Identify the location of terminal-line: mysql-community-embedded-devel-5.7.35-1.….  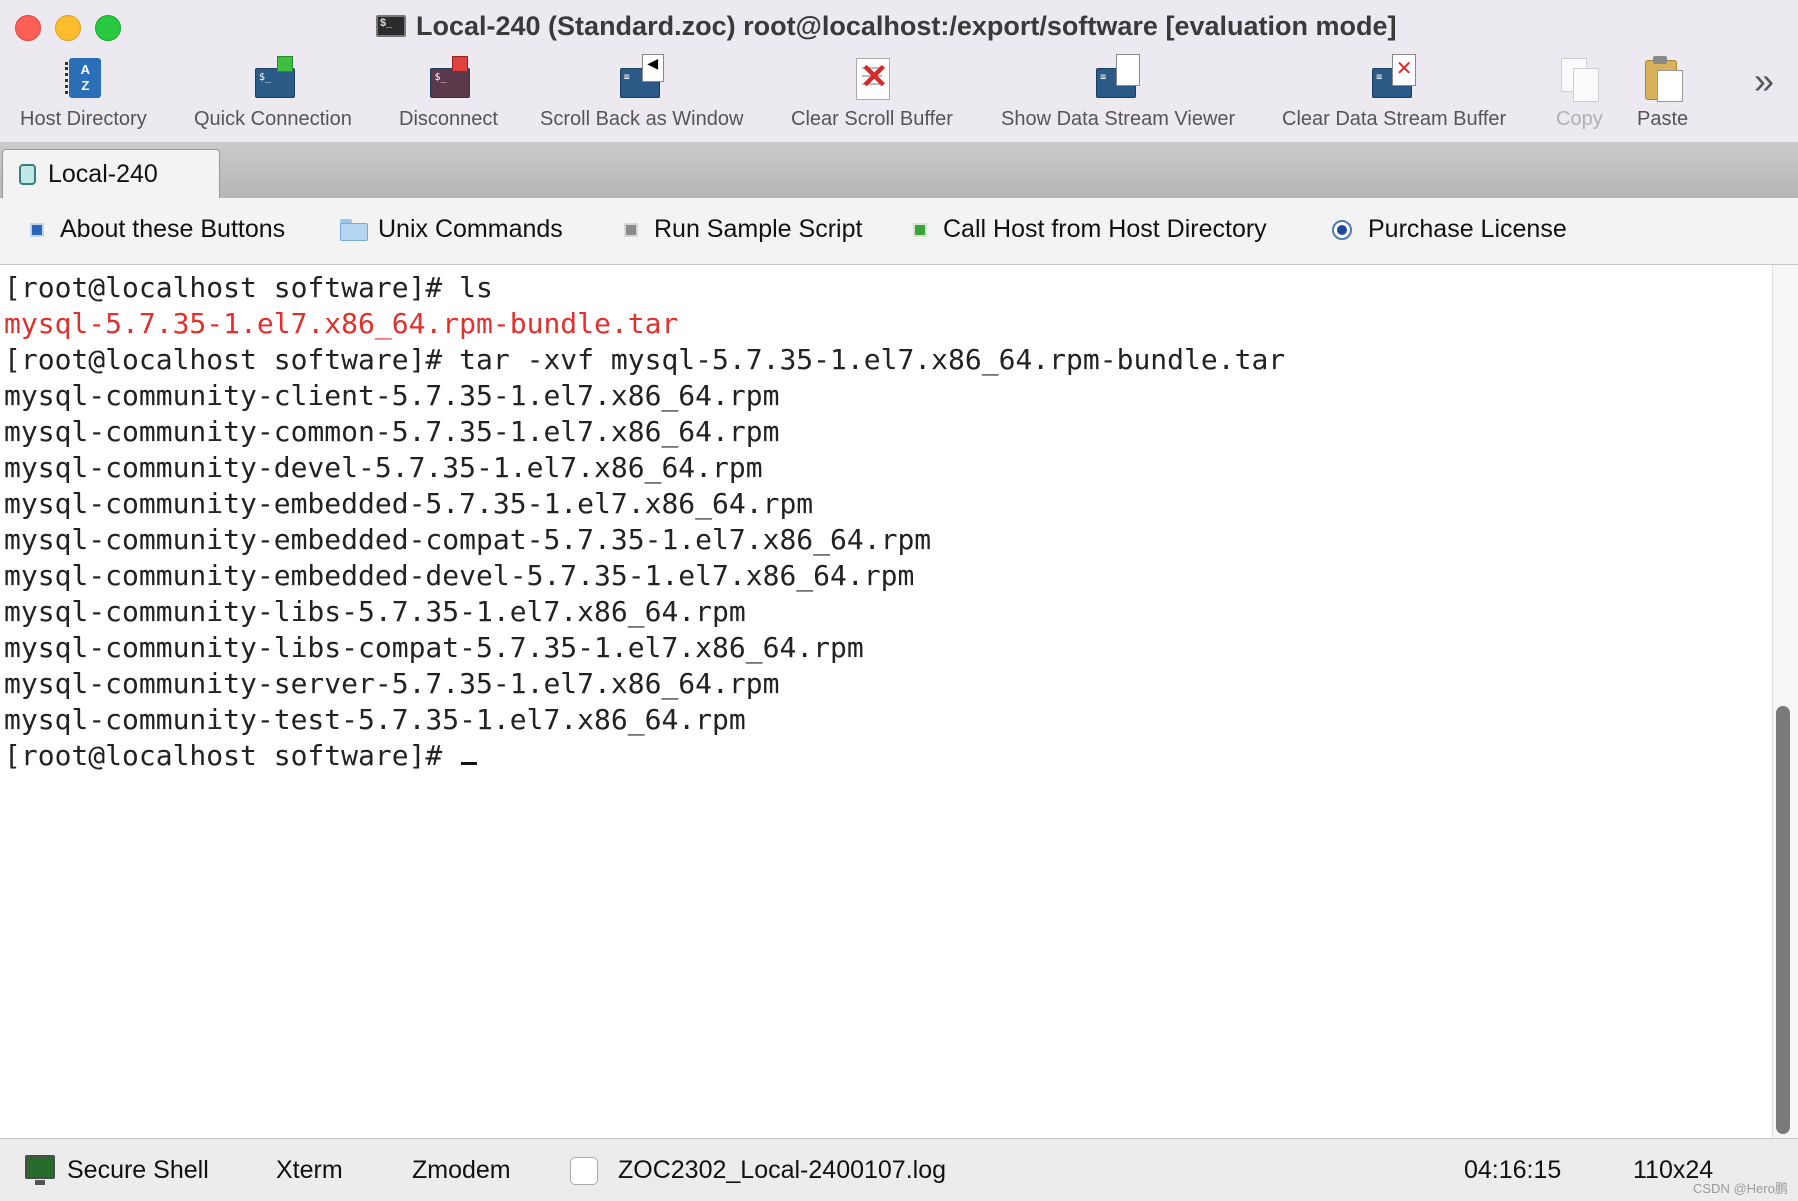
(459, 575).